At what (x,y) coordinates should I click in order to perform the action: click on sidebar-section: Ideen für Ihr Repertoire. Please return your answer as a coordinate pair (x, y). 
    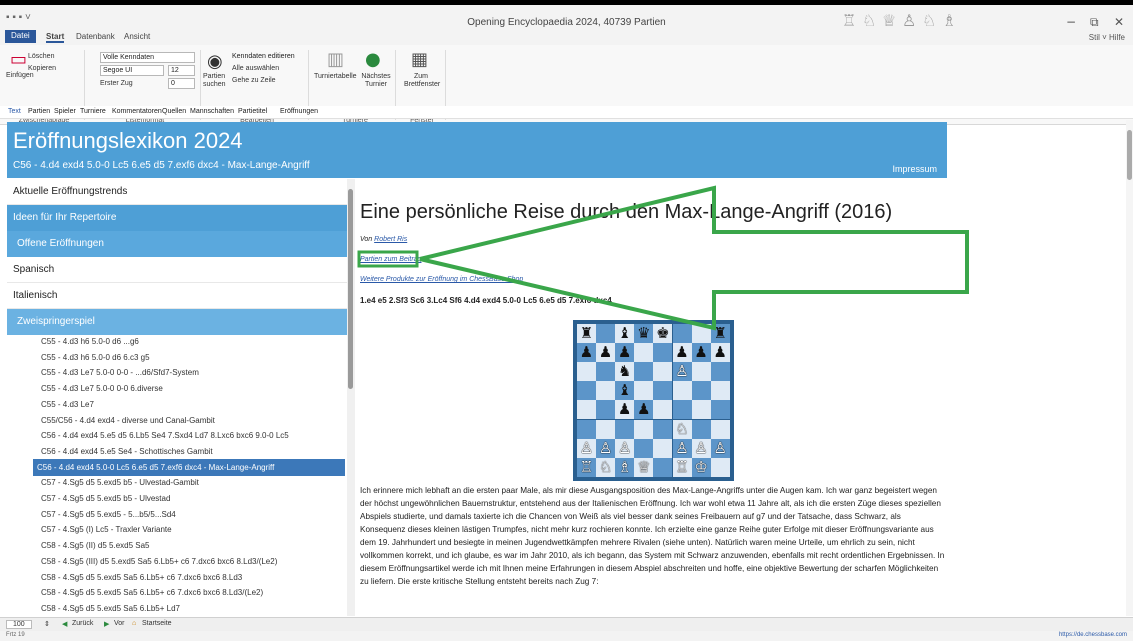
    Looking at the image, I should click on (177, 218).